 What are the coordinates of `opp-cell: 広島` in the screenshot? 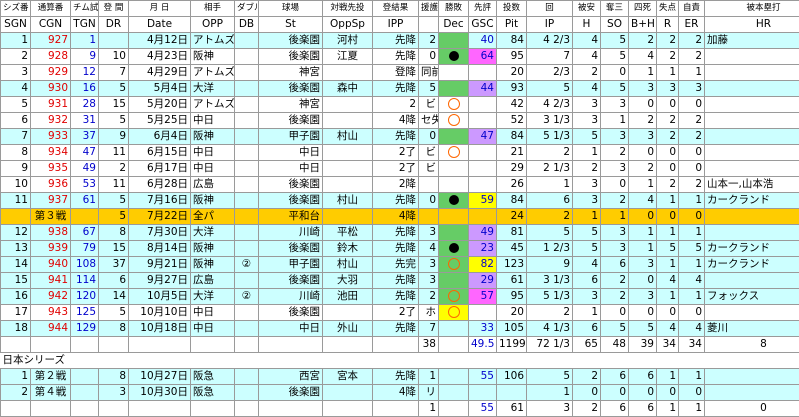 It's located at (212, 184).